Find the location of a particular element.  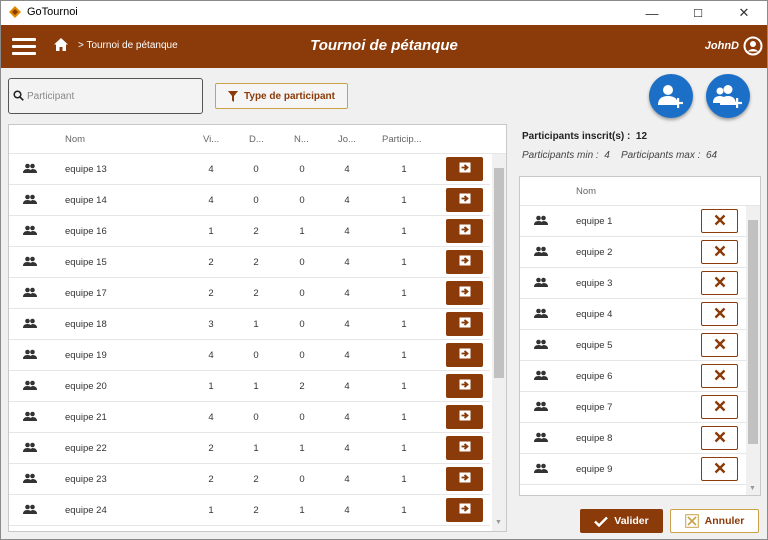

left-scrollbar: ▼ is located at coordinates (499, 342).